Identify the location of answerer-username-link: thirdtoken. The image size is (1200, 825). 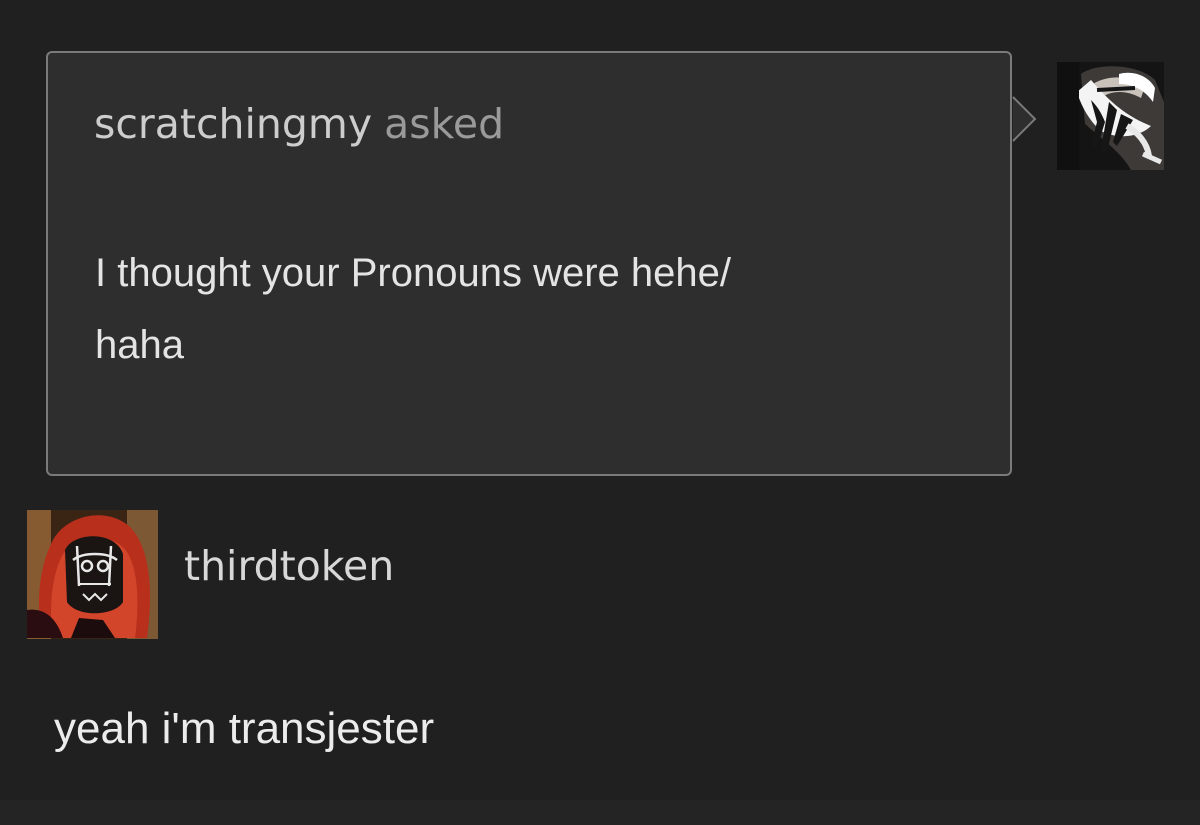
(289, 566).